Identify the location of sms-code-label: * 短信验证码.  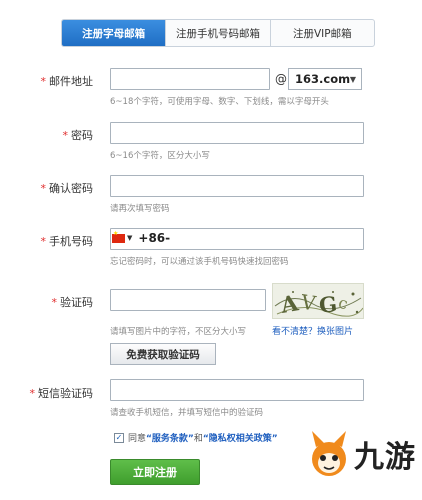
(61, 393).